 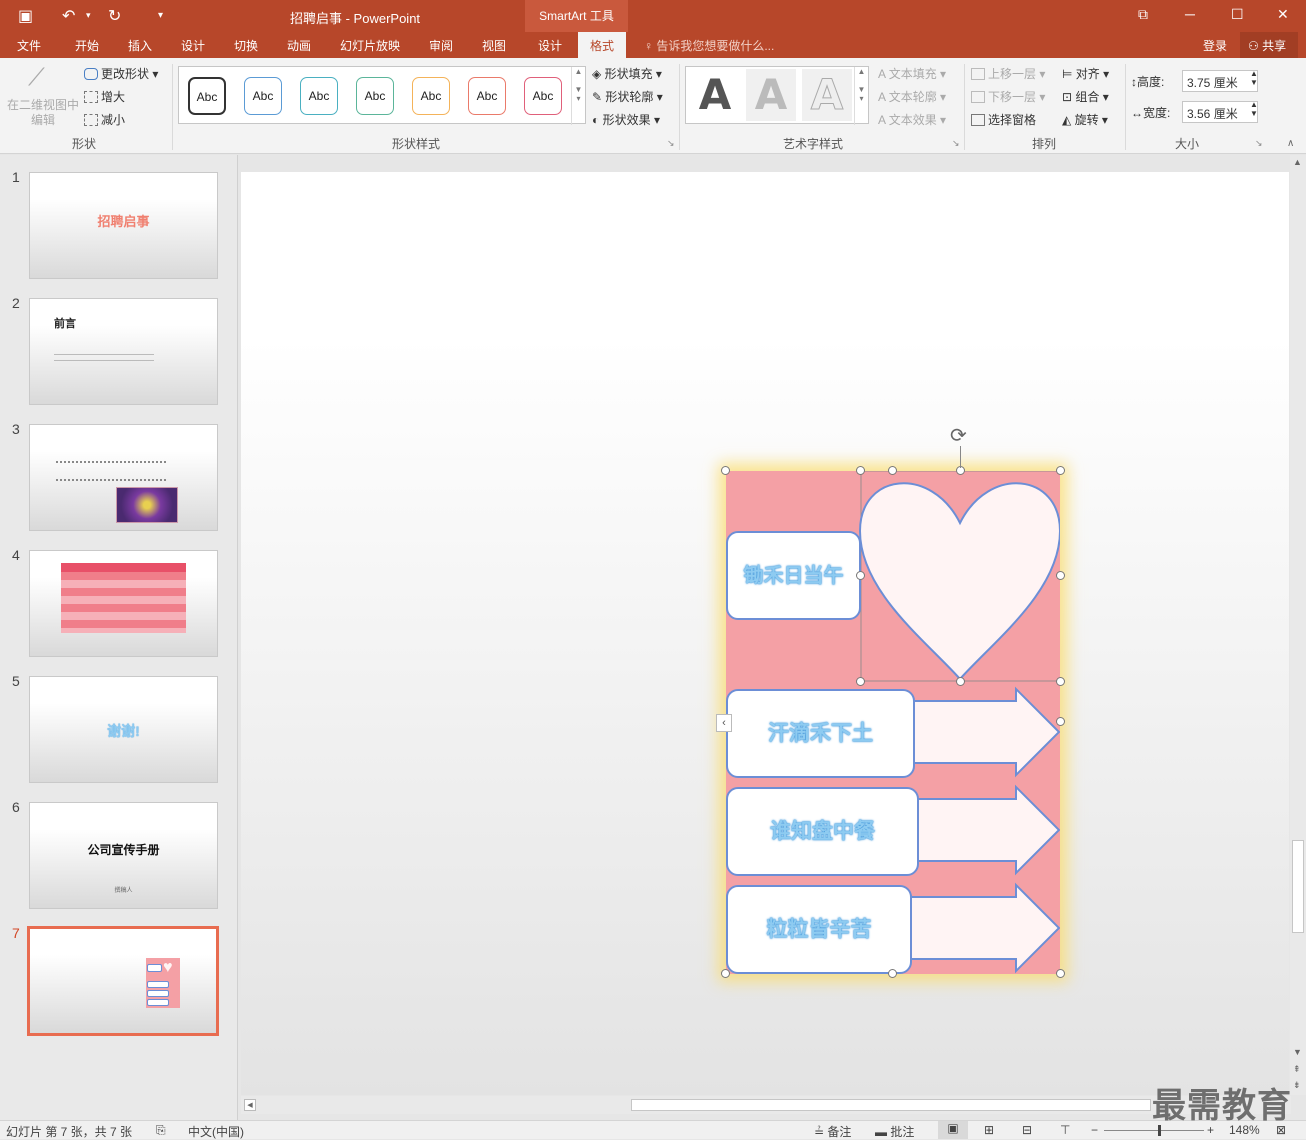 What do you see at coordinates (375, 96) in the screenshot?
I see `shape-style-4: Abc` at bounding box center [375, 96].